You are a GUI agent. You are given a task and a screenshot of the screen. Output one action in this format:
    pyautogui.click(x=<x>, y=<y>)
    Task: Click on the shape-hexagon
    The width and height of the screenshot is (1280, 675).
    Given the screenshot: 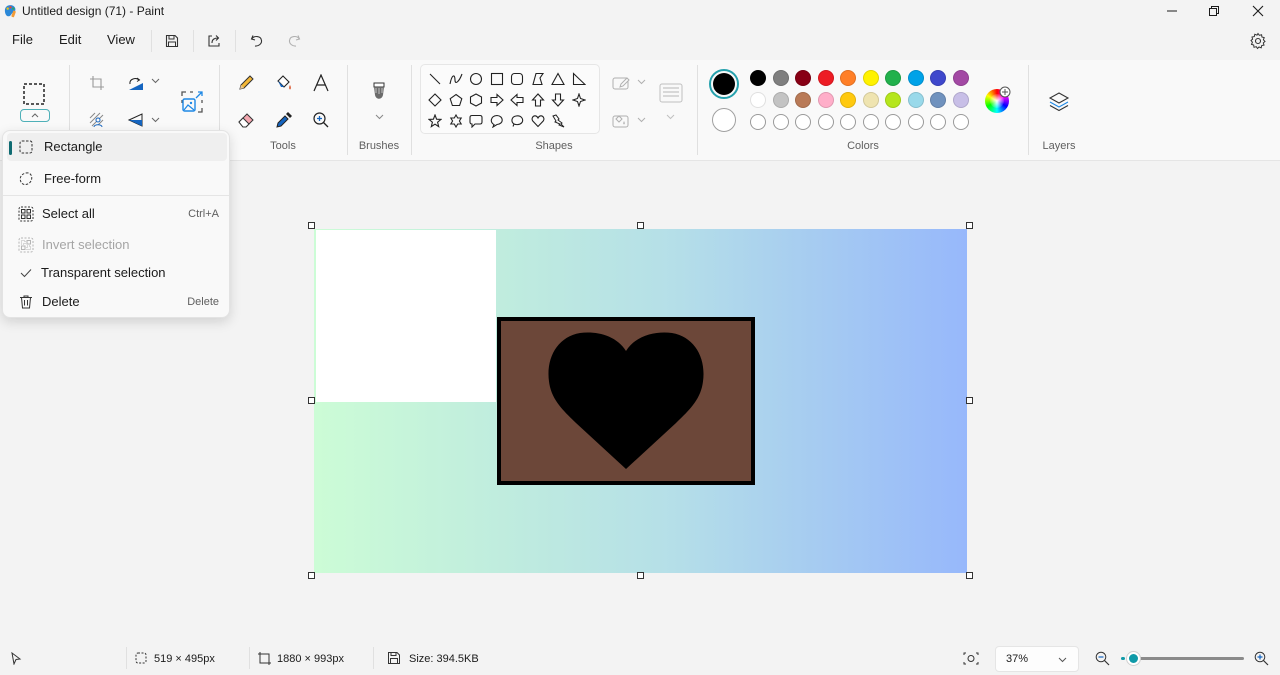 What is the action you would take?
    pyautogui.click(x=476, y=100)
    